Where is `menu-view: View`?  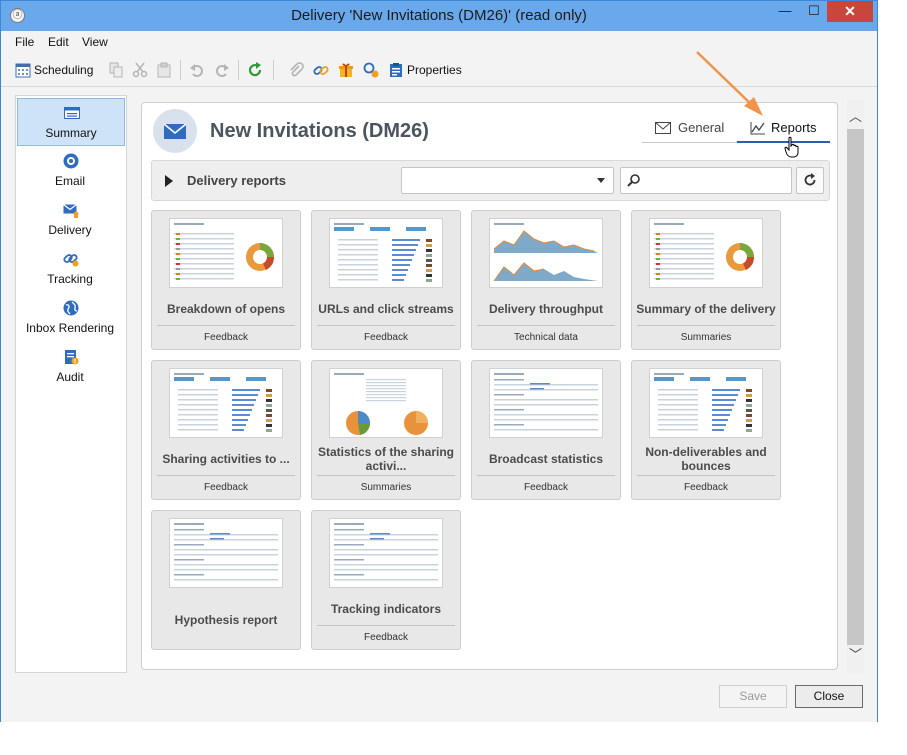
menu-view: View is located at coordinates (95, 42).